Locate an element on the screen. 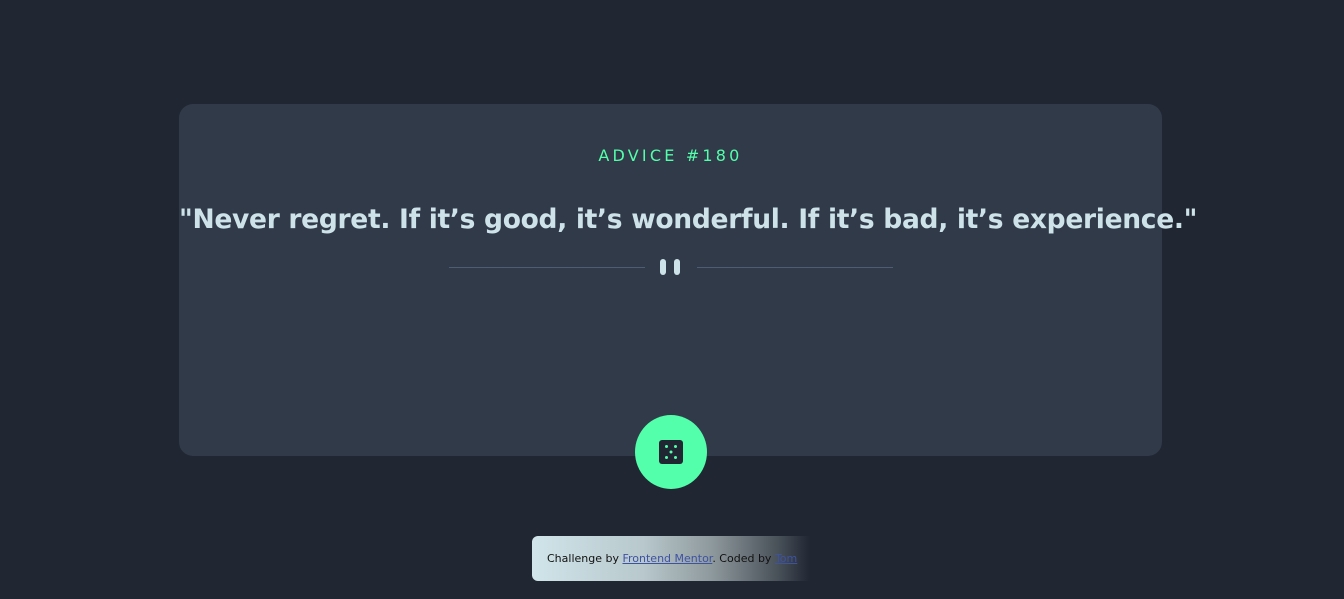 The width and height of the screenshot is (1344, 599). frontend-mentor-link: Frontend Mentor is located at coordinates (667, 558).